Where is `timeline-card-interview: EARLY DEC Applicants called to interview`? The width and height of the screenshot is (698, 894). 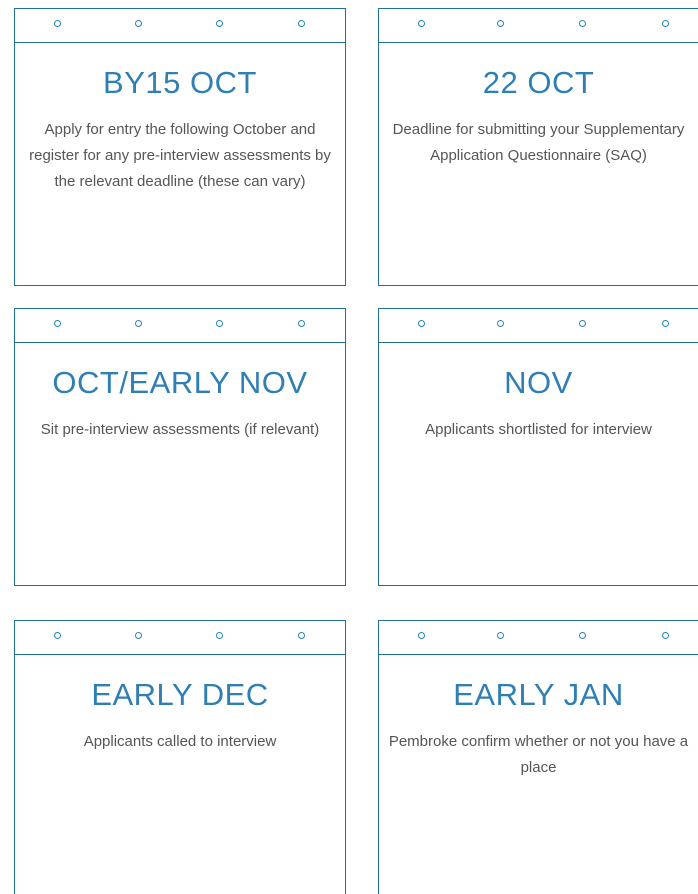 timeline-card-interview: EARLY DEC Applicants called to interview is located at coordinates (180, 757).